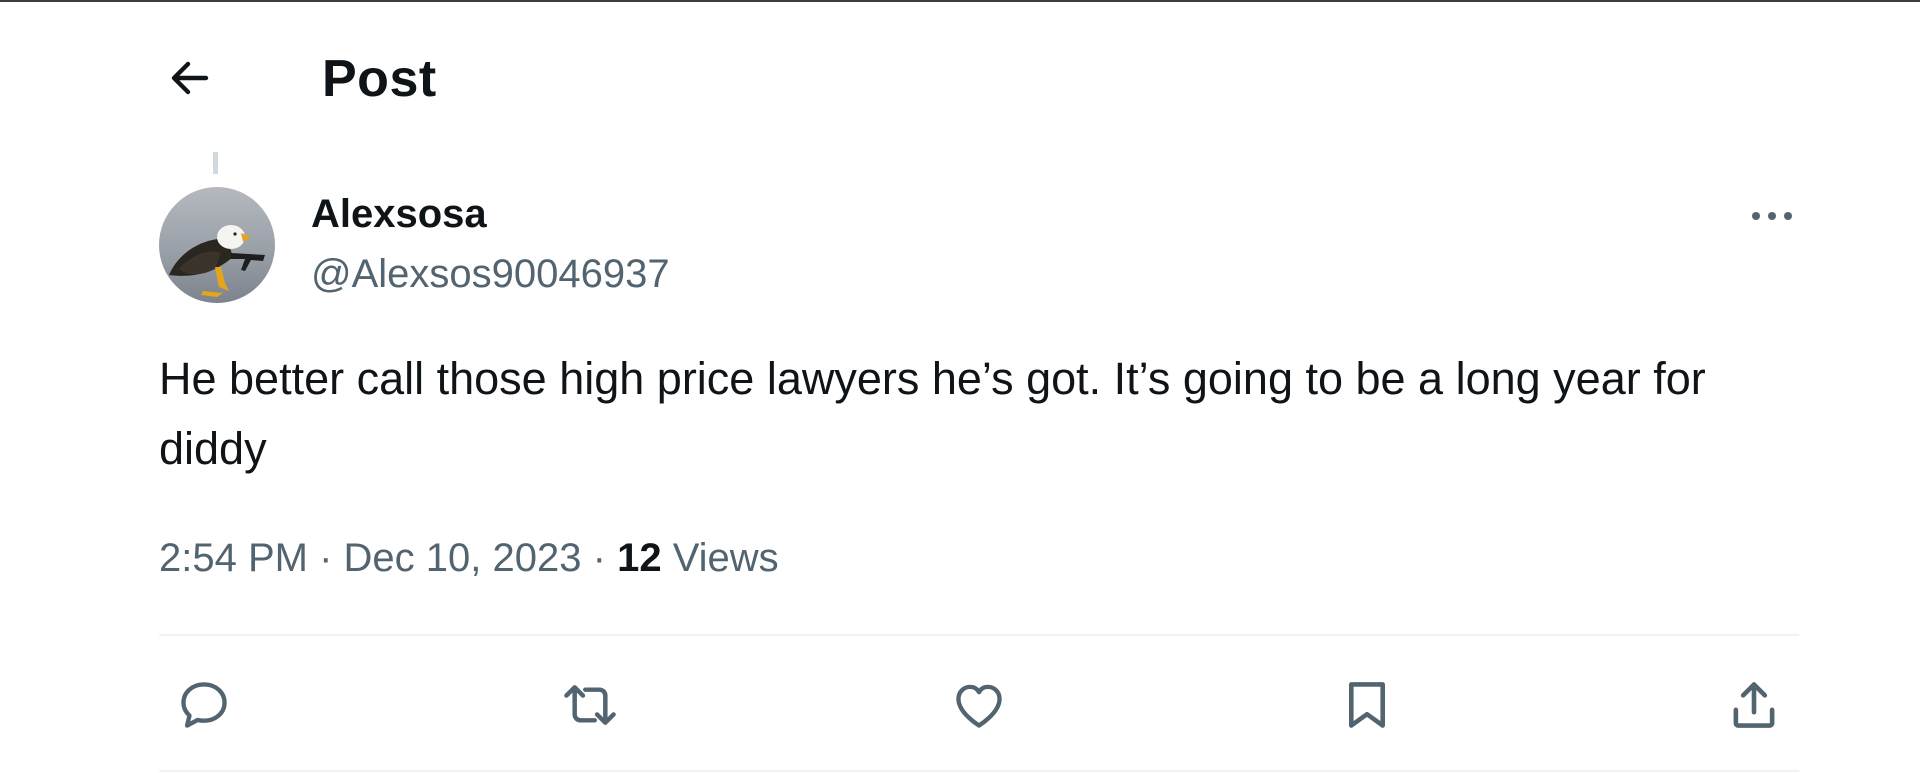  I want to click on share-button, so click(1754, 705).